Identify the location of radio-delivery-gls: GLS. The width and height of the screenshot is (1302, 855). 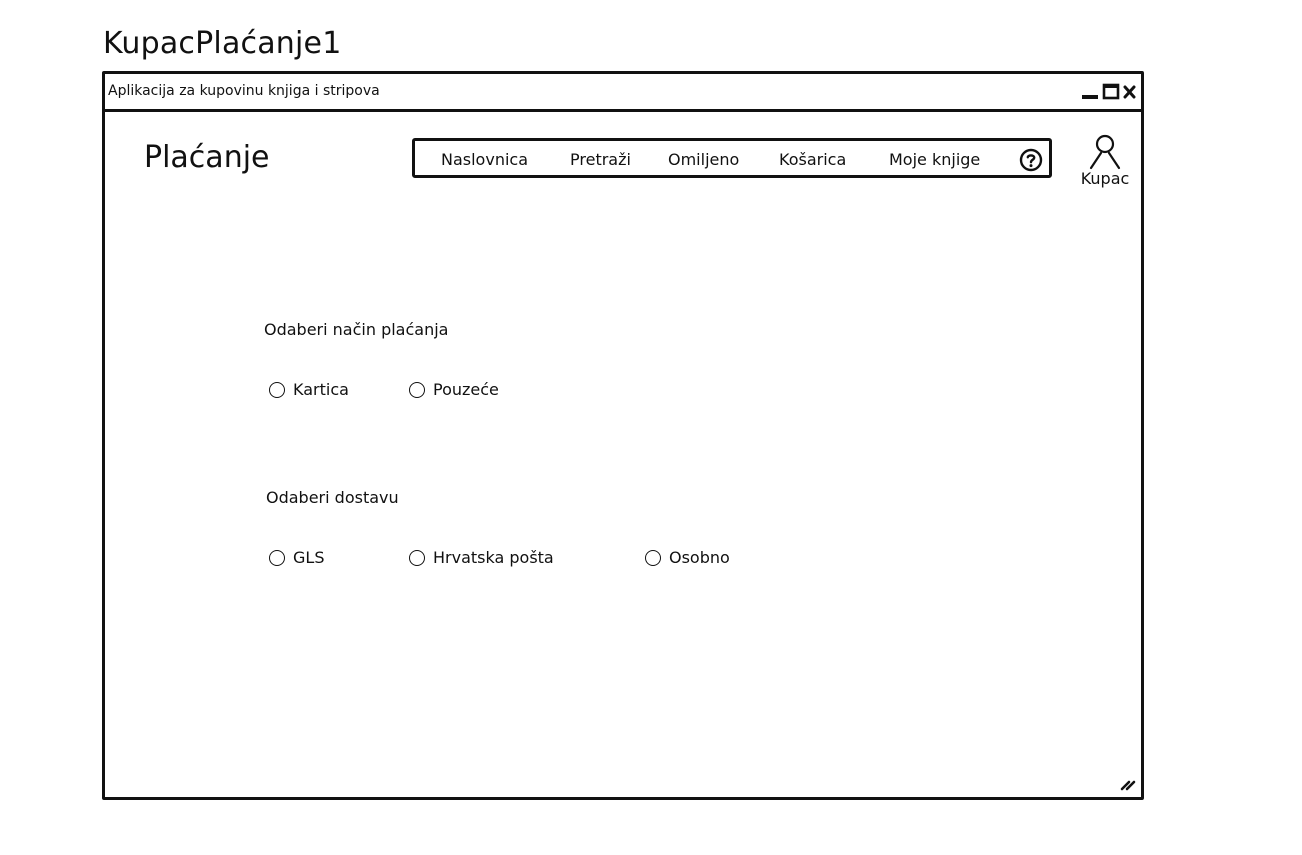
(296, 558).